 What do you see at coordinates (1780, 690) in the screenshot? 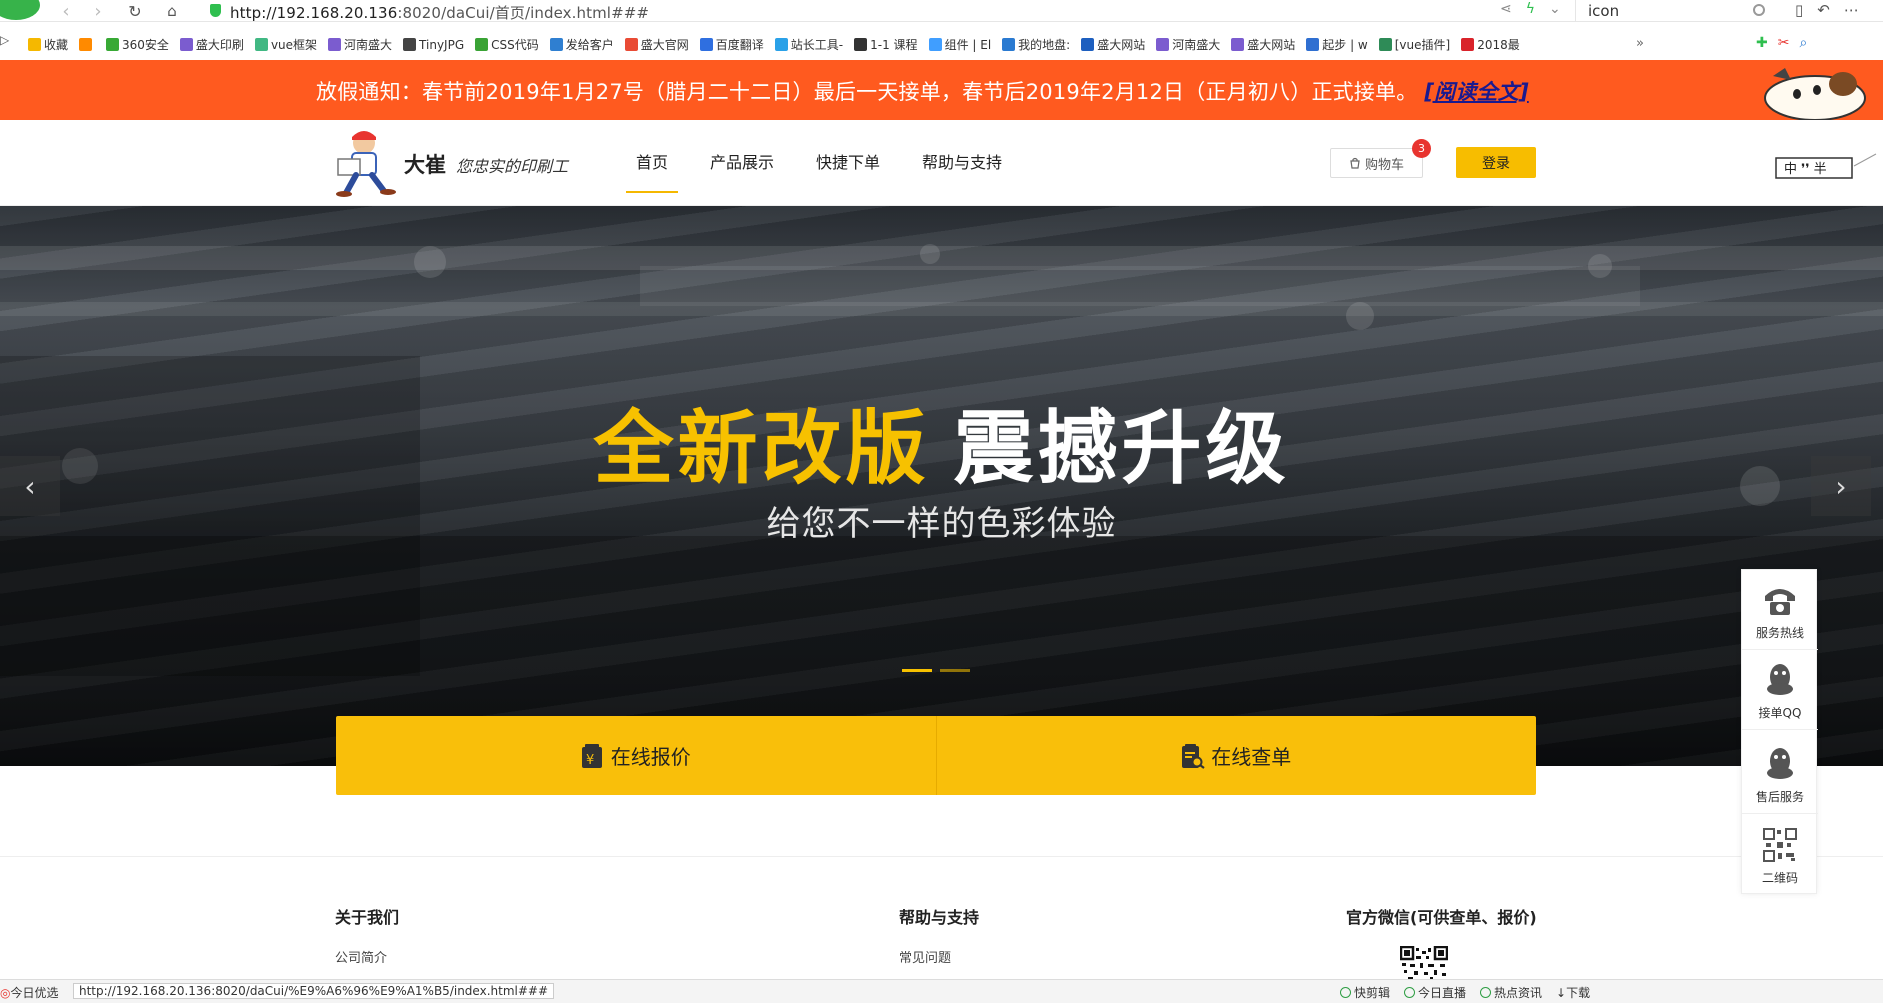
I see `order-qq-item: 接单QQ` at bounding box center [1780, 690].